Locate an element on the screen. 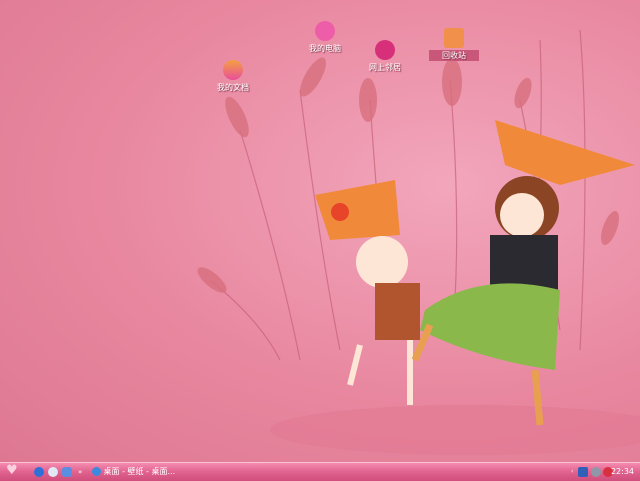 The image size is (640, 481). media-icon is located at coordinates (67, 472).